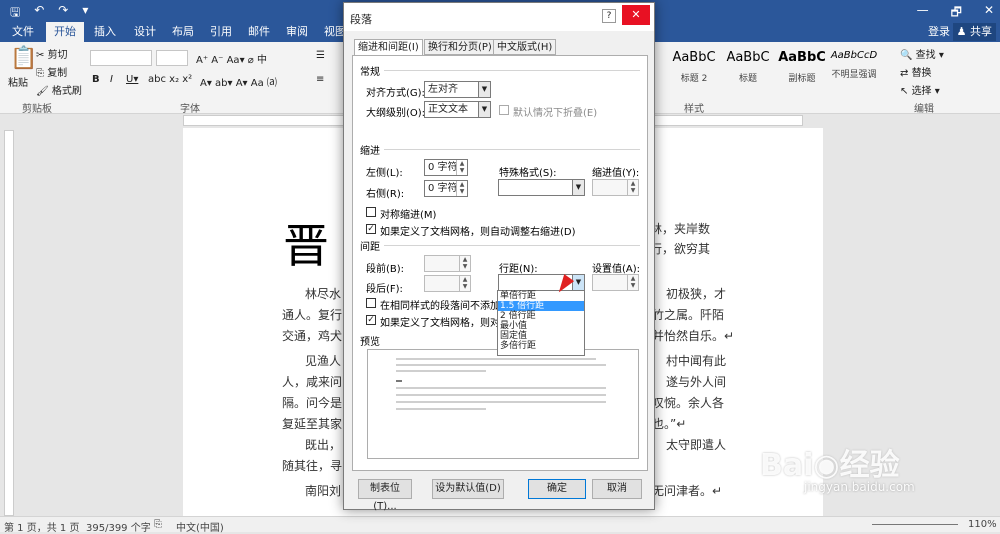 The image size is (1000, 534). I want to click on snap-grid-checkbox: ✓, so click(371, 320).